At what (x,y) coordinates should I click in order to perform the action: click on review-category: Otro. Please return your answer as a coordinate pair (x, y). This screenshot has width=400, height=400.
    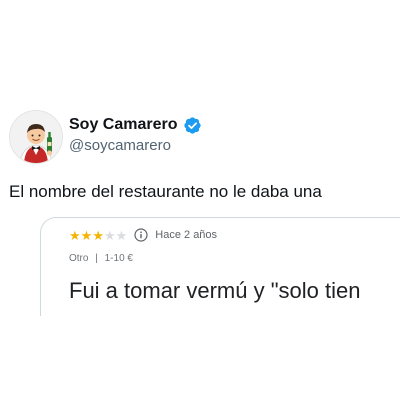
    Looking at the image, I should click on (79, 258).